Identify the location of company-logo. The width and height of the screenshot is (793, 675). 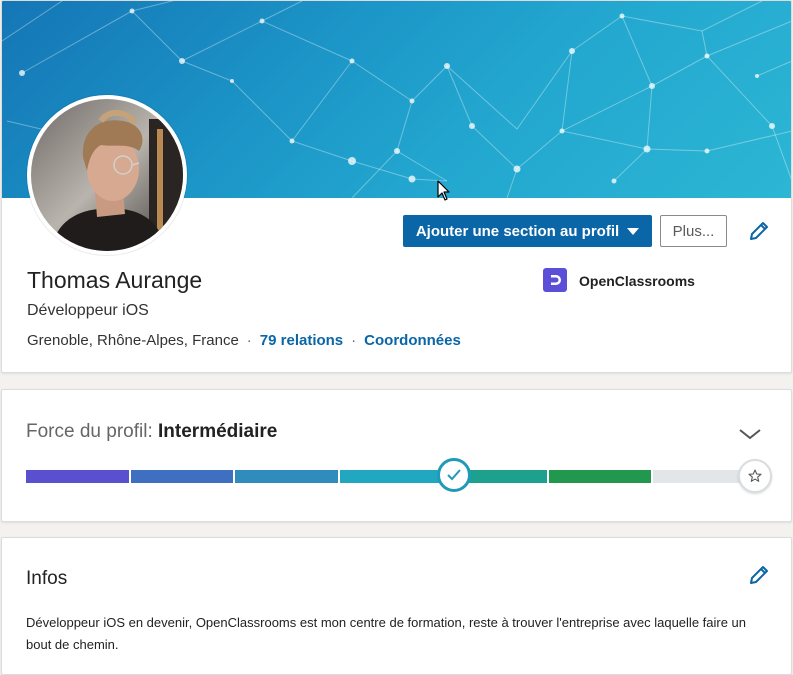
(555, 280).